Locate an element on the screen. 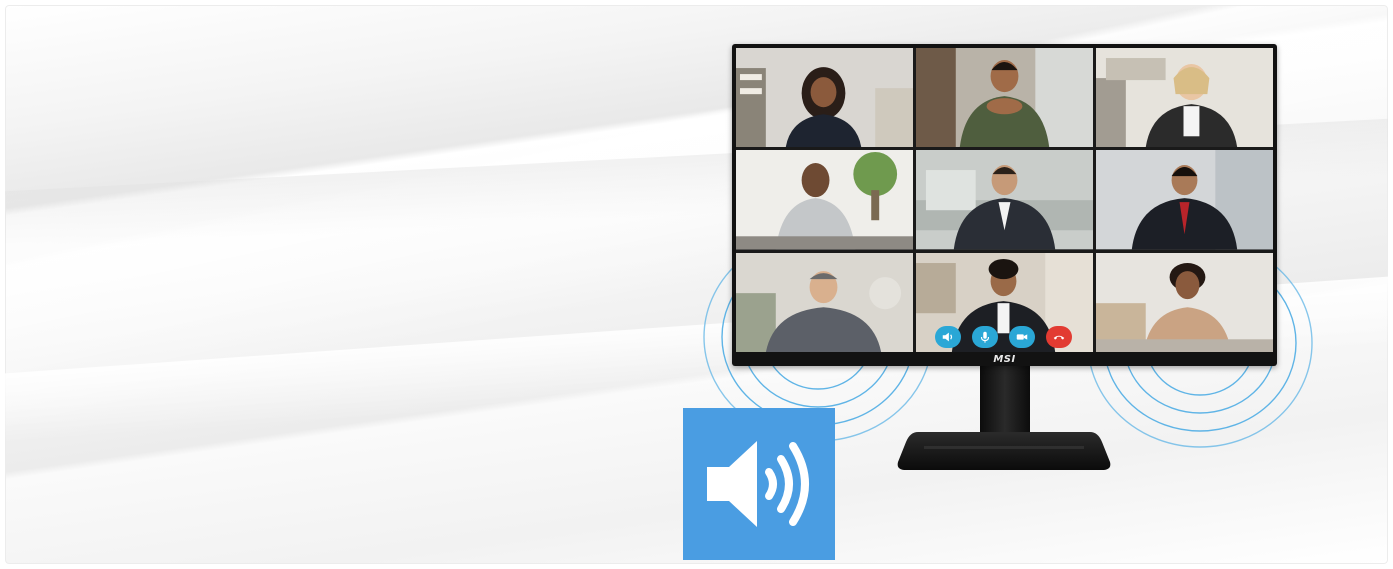  end-call-button is located at coordinates (1059, 337).